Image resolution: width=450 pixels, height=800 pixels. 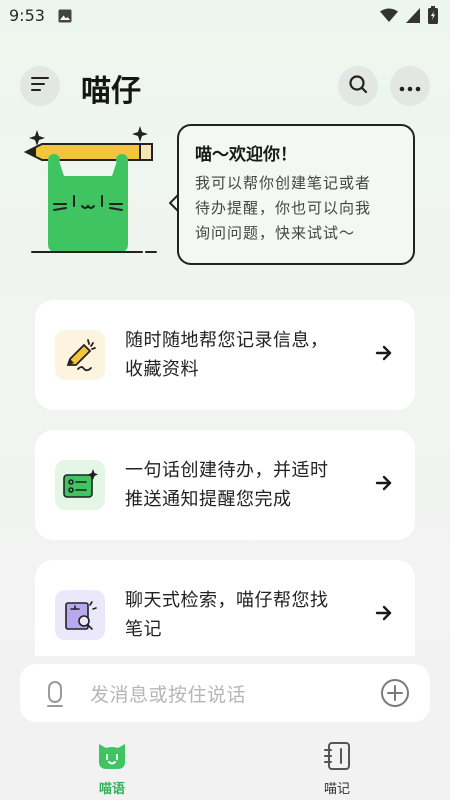 I want to click on more-icon, so click(x=410, y=86).